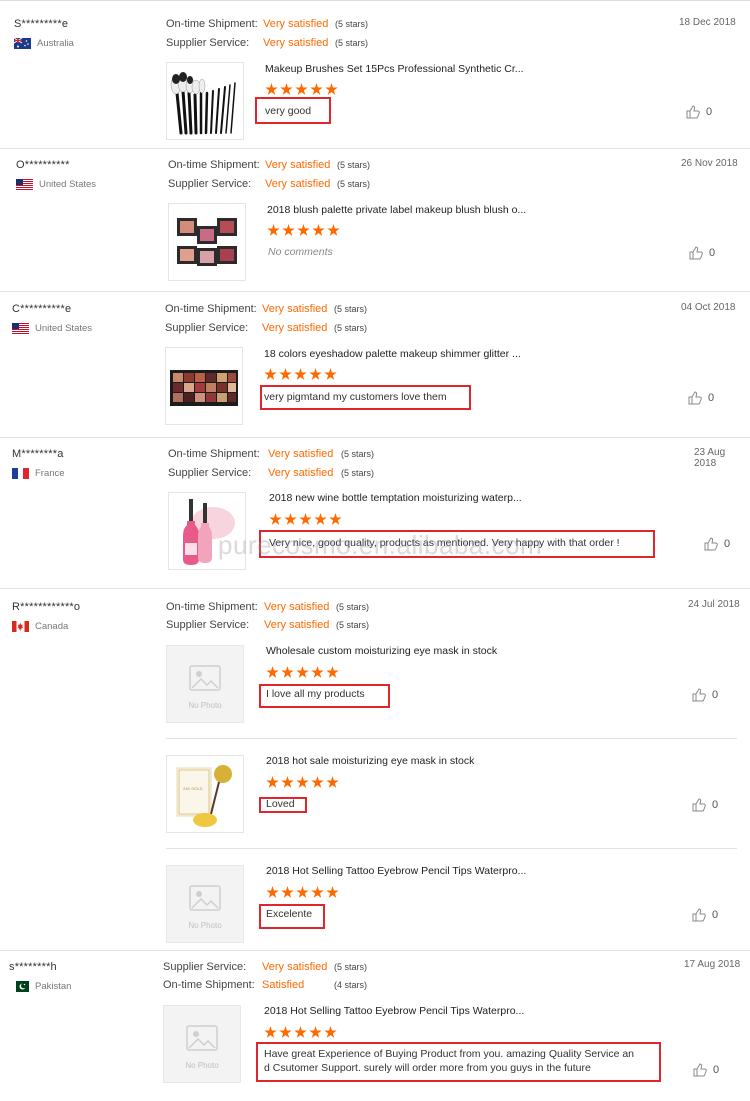  Describe the element at coordinates (205, 794) in the screenshot. I see `product-thumbnail: 24K GOLD` at that location.